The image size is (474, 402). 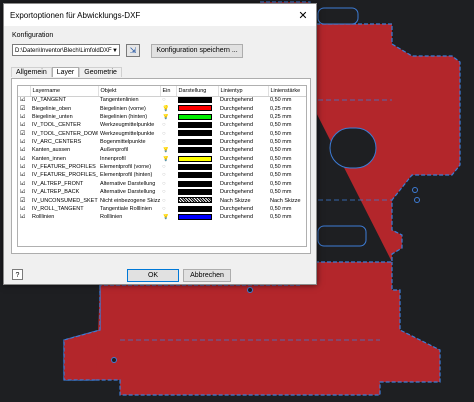 What do you see at coordinates (287, 118) in the screenshot?
I see `layer-lineweight: 0,25 mm` at bounding box center [287, 118].